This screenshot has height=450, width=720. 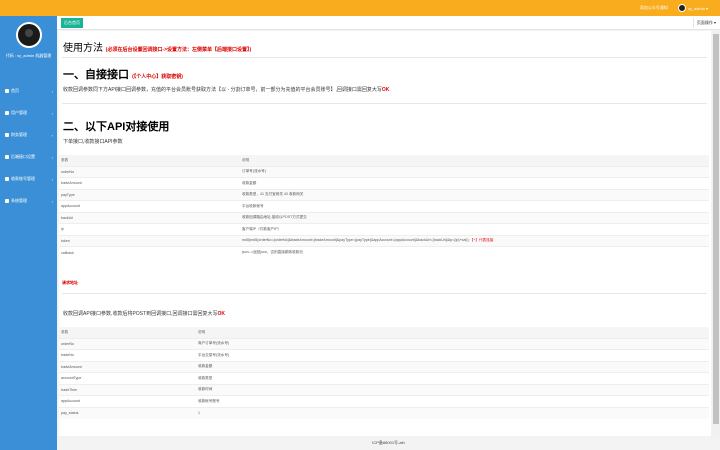 I want to click on sidebar-user-label: 代码 : xy_admin 机器管理, so click(x=28, y=55).